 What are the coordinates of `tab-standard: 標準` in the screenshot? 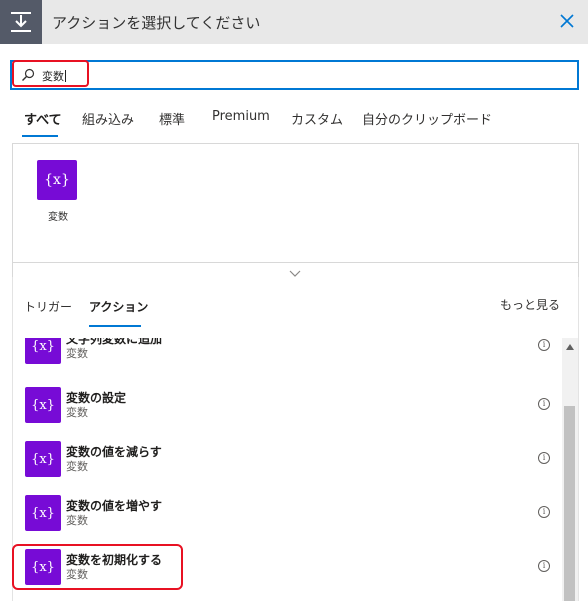 It's located at (172, 118).